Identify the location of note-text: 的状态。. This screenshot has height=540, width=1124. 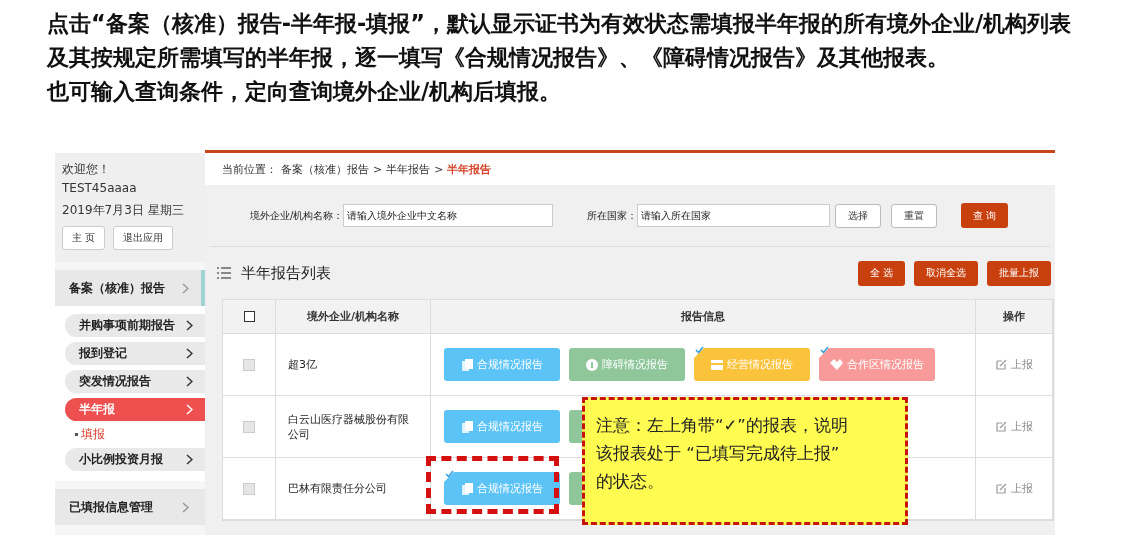
(630, 482).